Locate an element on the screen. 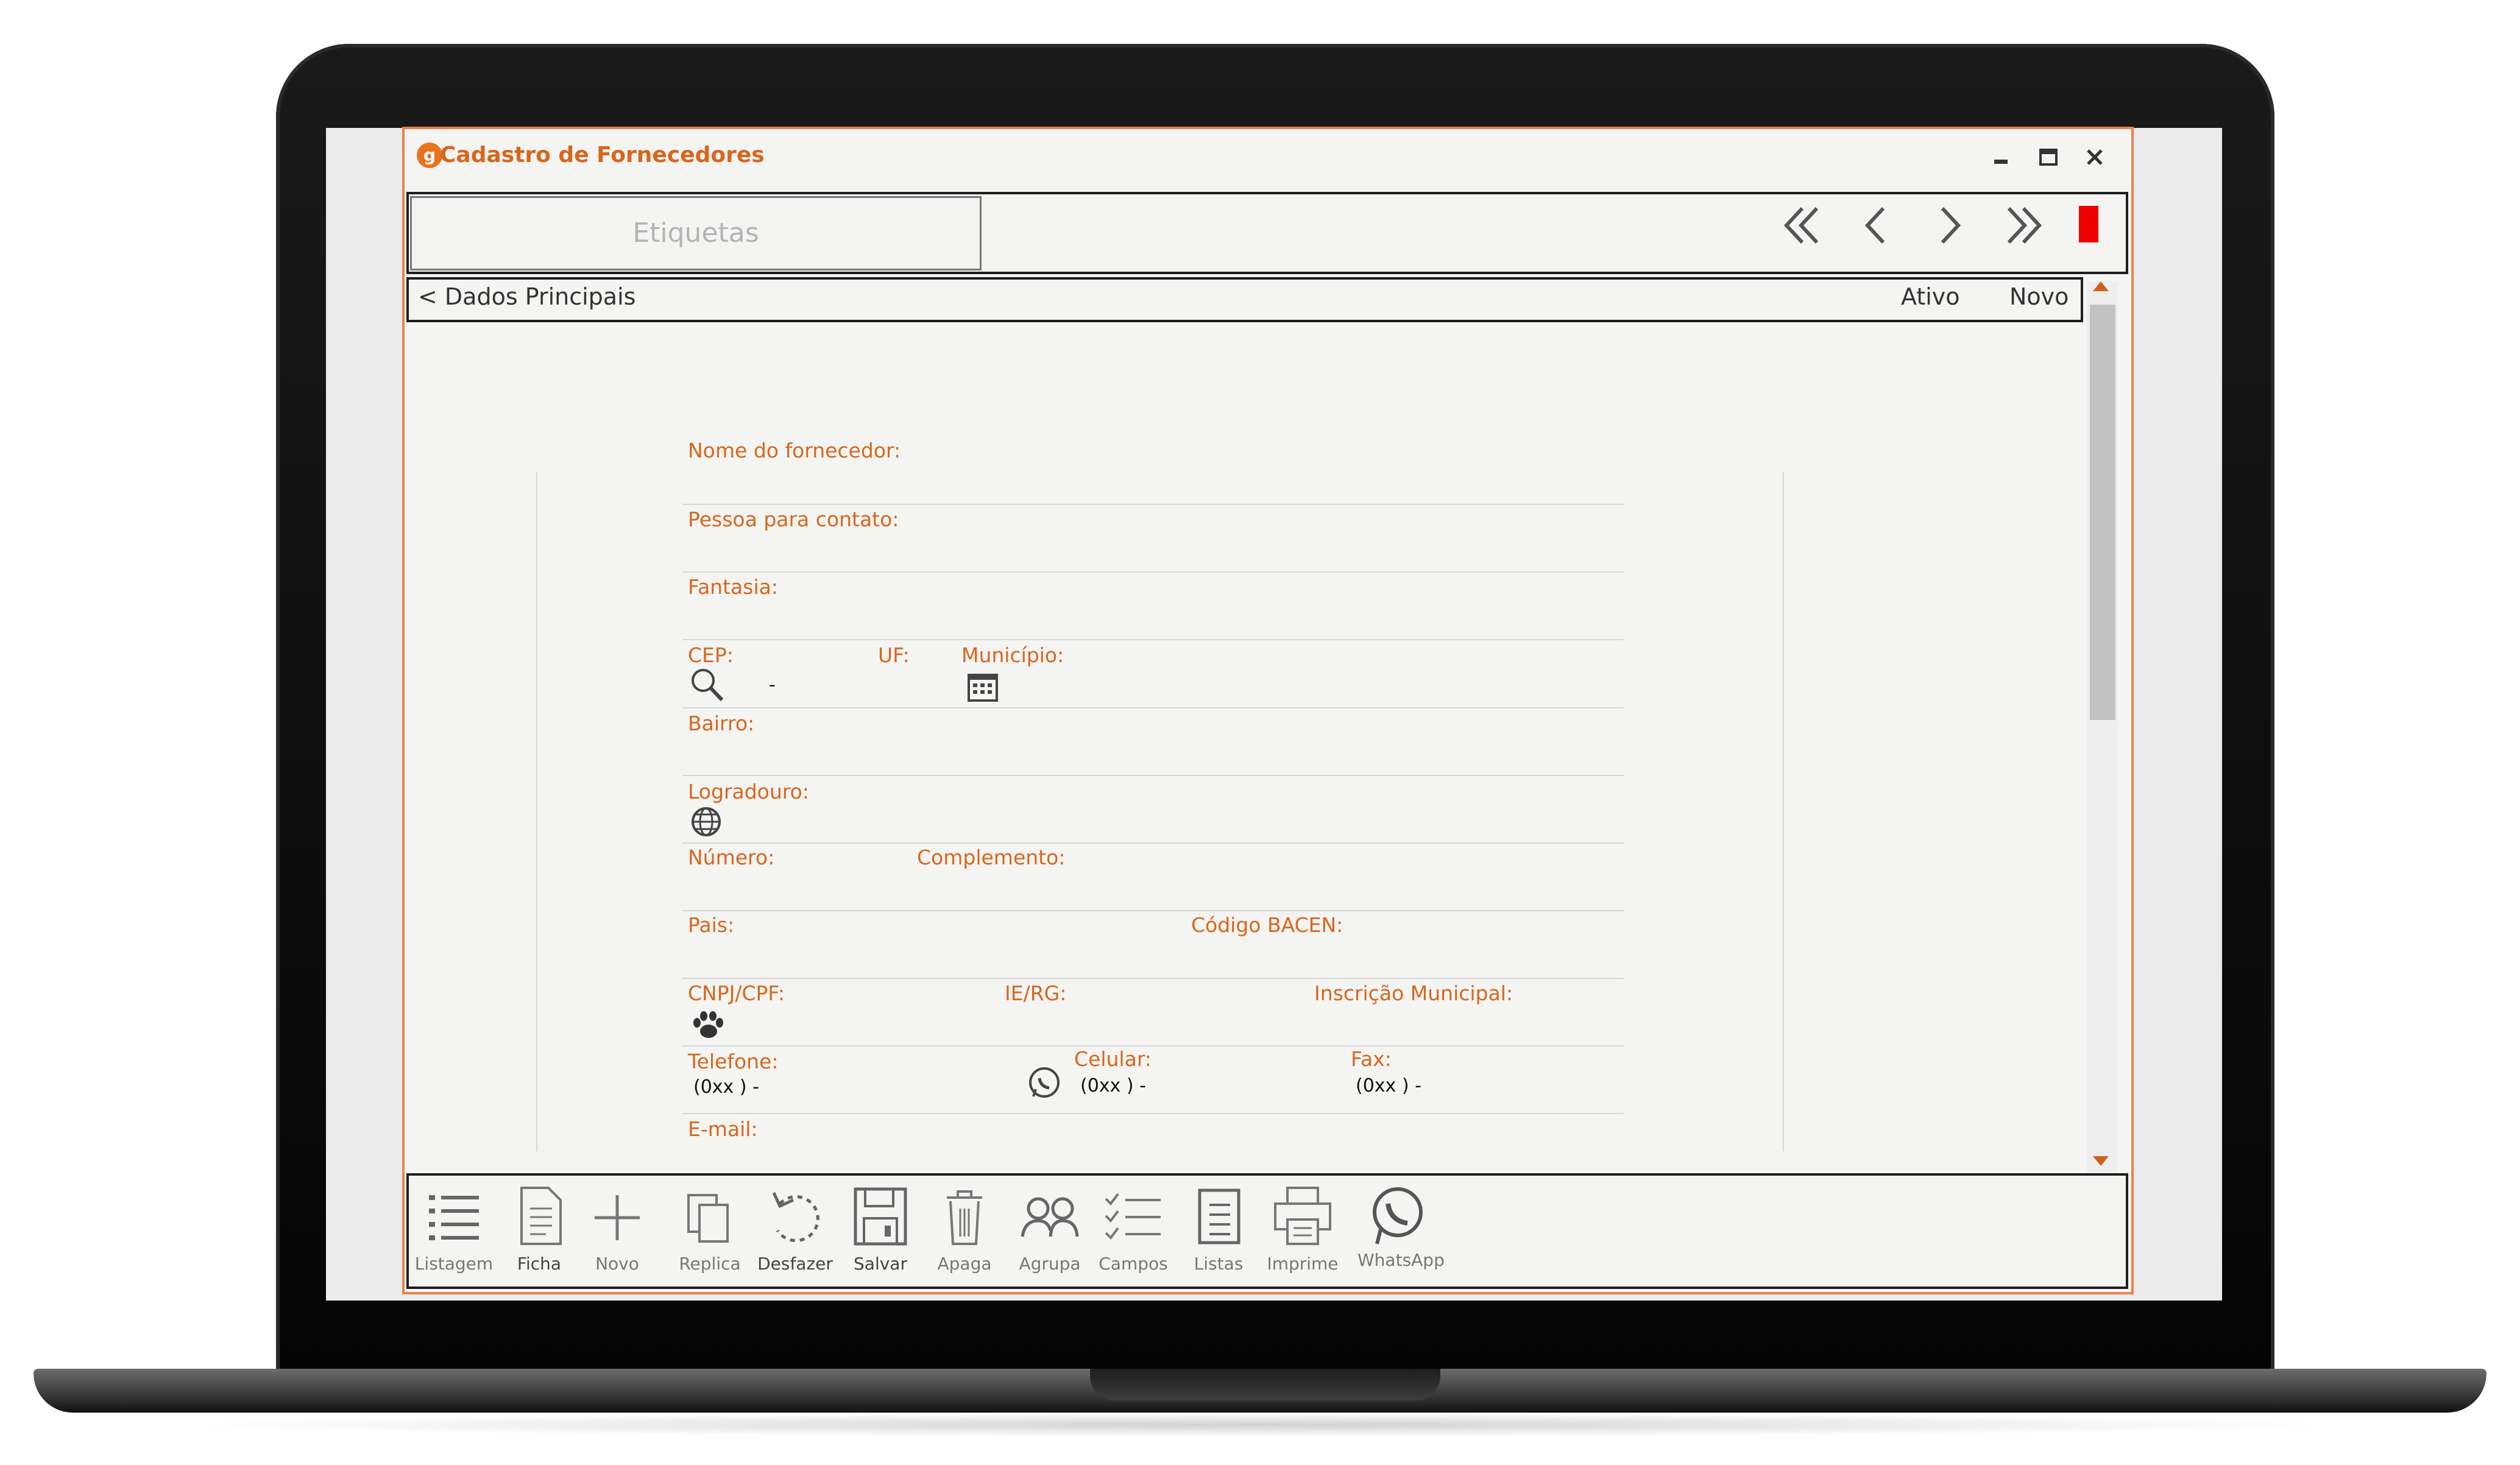 This screenshot has width=2520, height=1465. label-cep: CEP: is located at coordinates (711, 655).